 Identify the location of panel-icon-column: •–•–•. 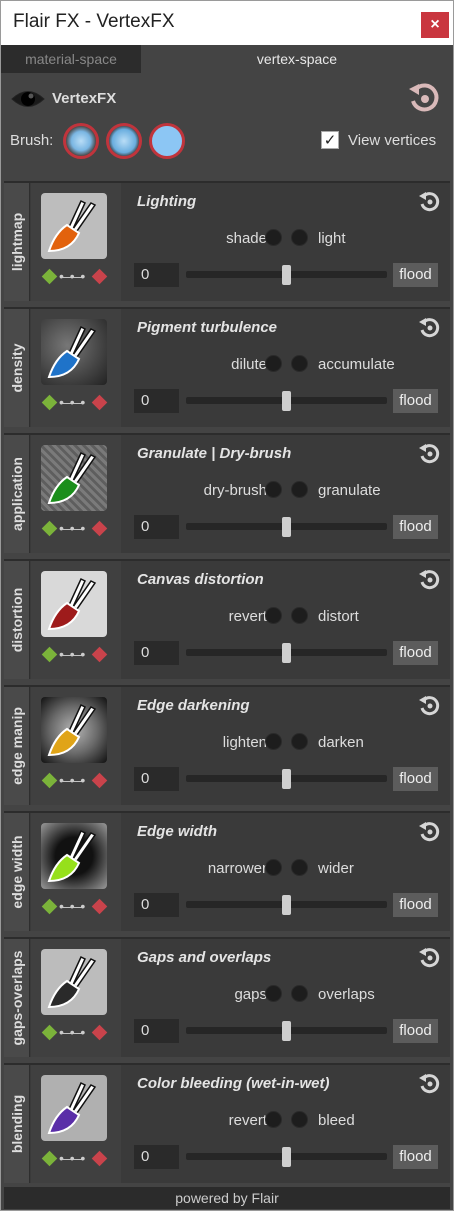
(76, 1124).